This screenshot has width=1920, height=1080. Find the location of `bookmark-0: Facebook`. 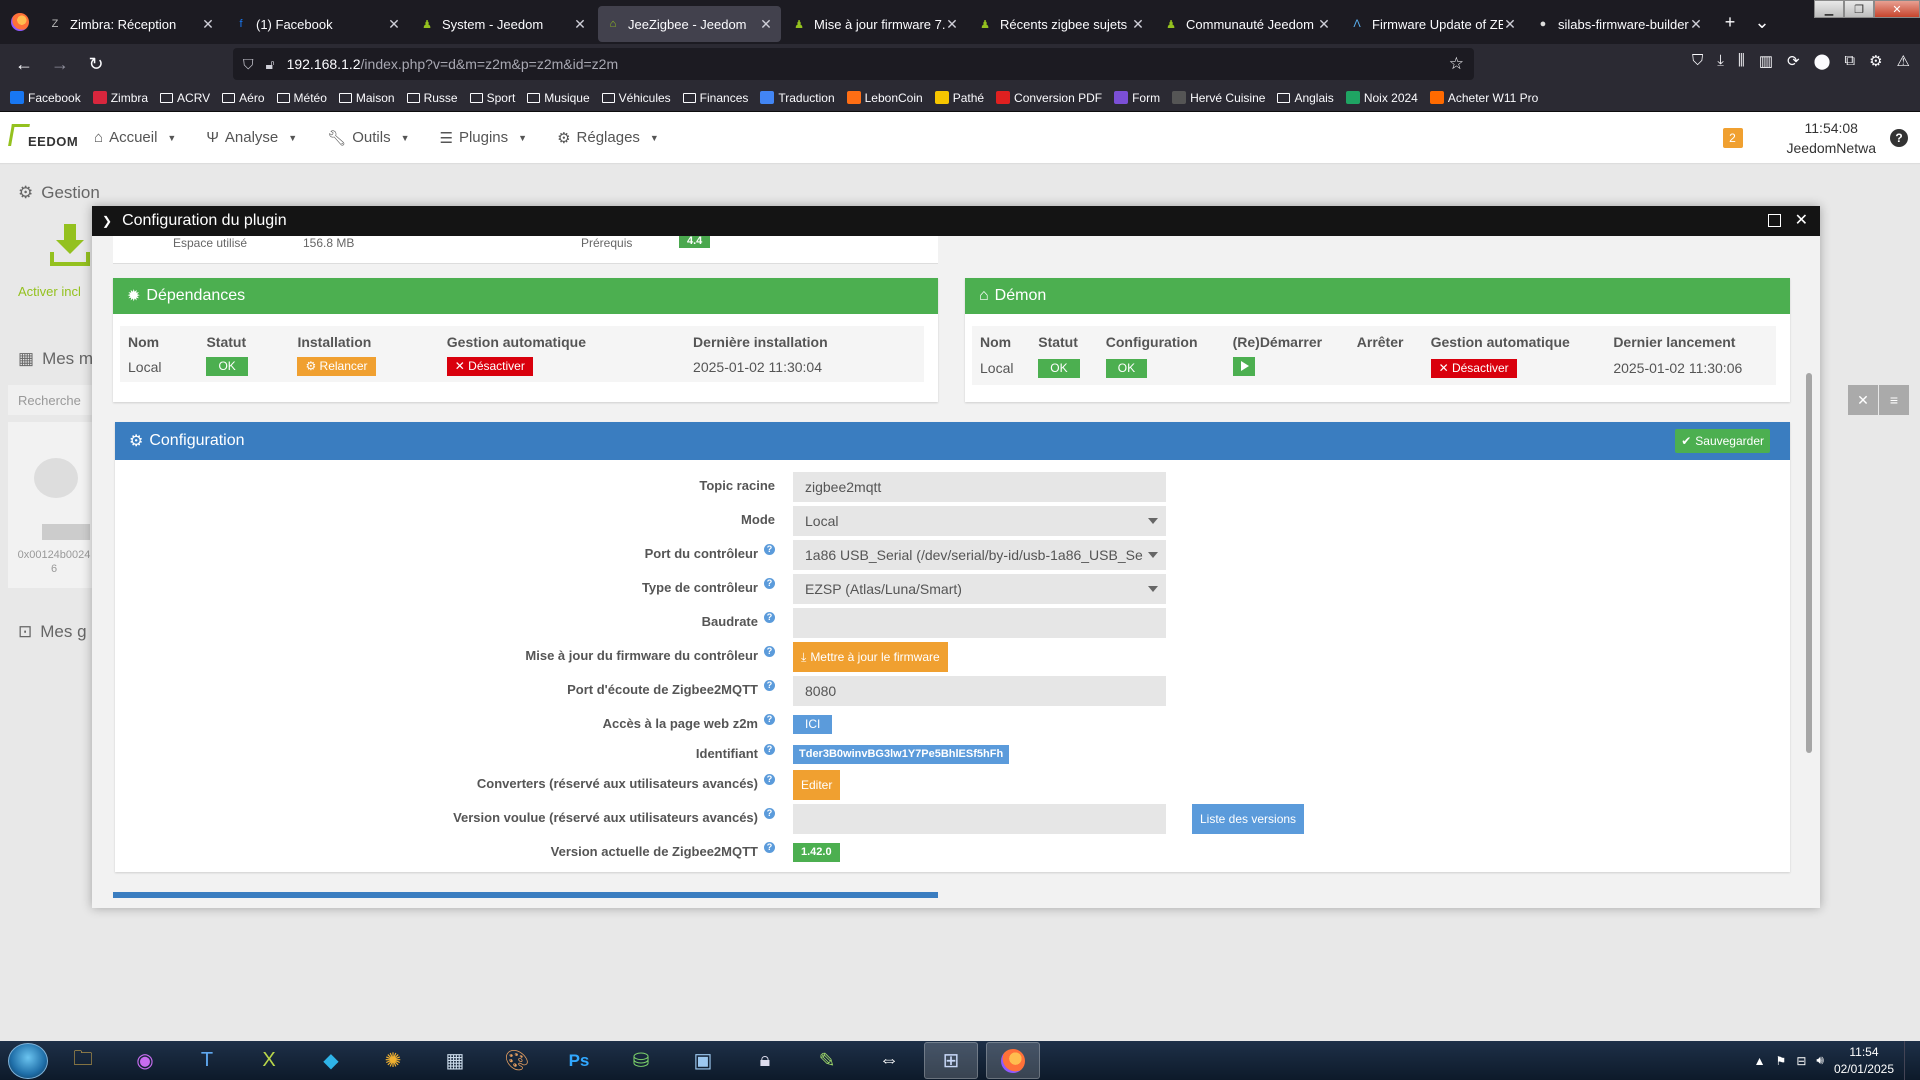

bookmark-0: Facebook is located at coordinates (45, 98).